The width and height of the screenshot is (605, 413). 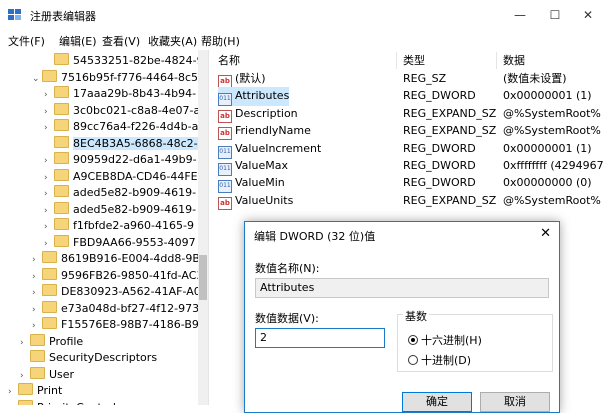 I want to click on tree-node: › 8619B916-E004-4dd8-9B, so click(x=116, y=258).